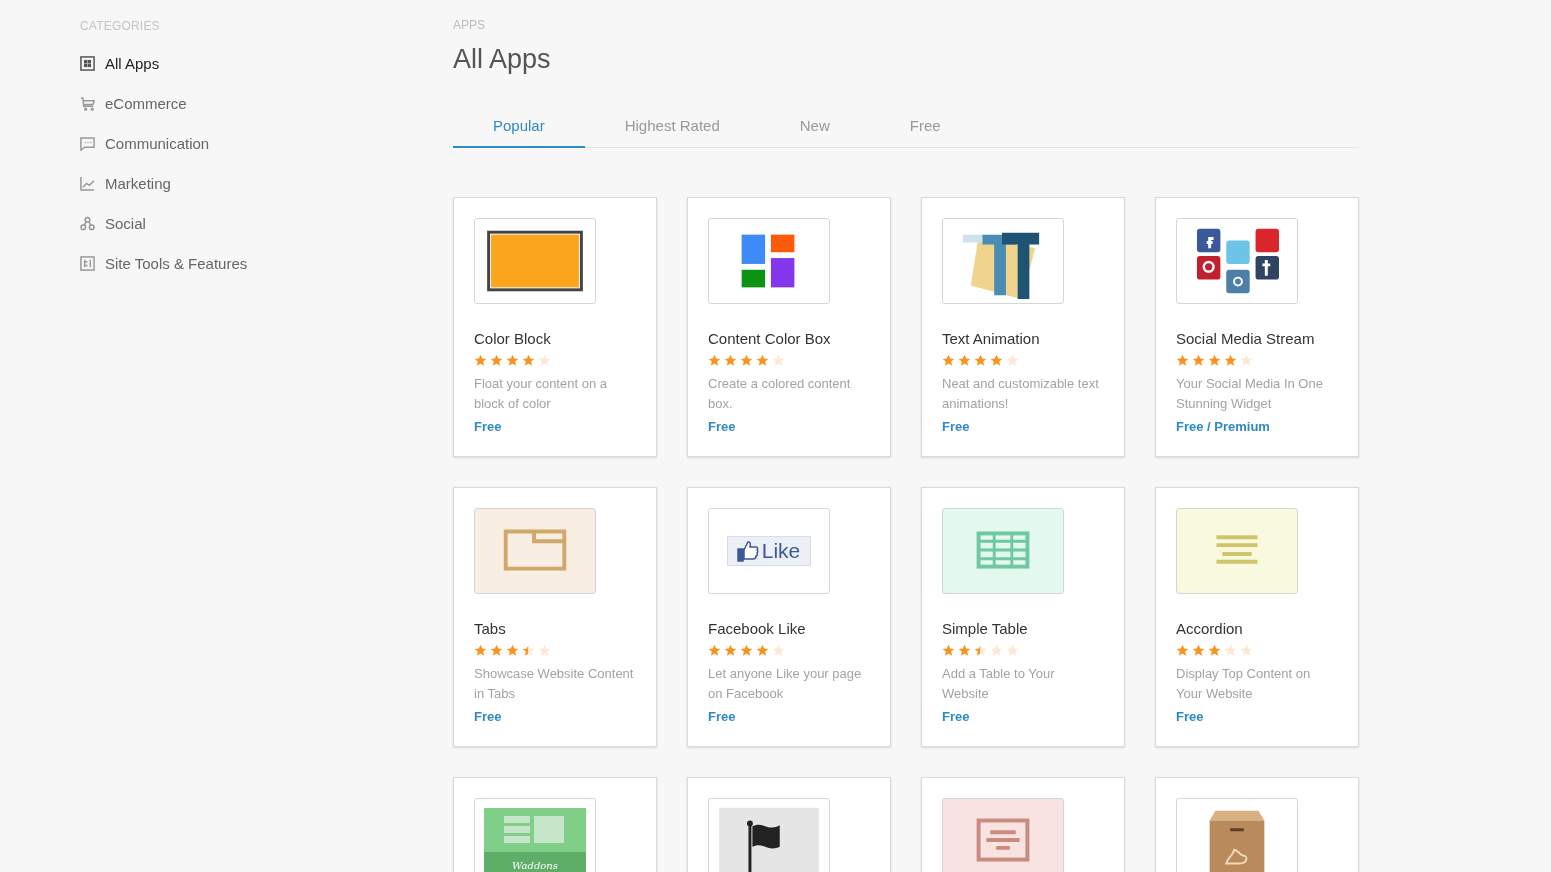 The height and width of the screenshot is (872, 1551). Describe the element at coordinates (985, 629) in the screenshot. I see `app-name: Simple Table` at that location.